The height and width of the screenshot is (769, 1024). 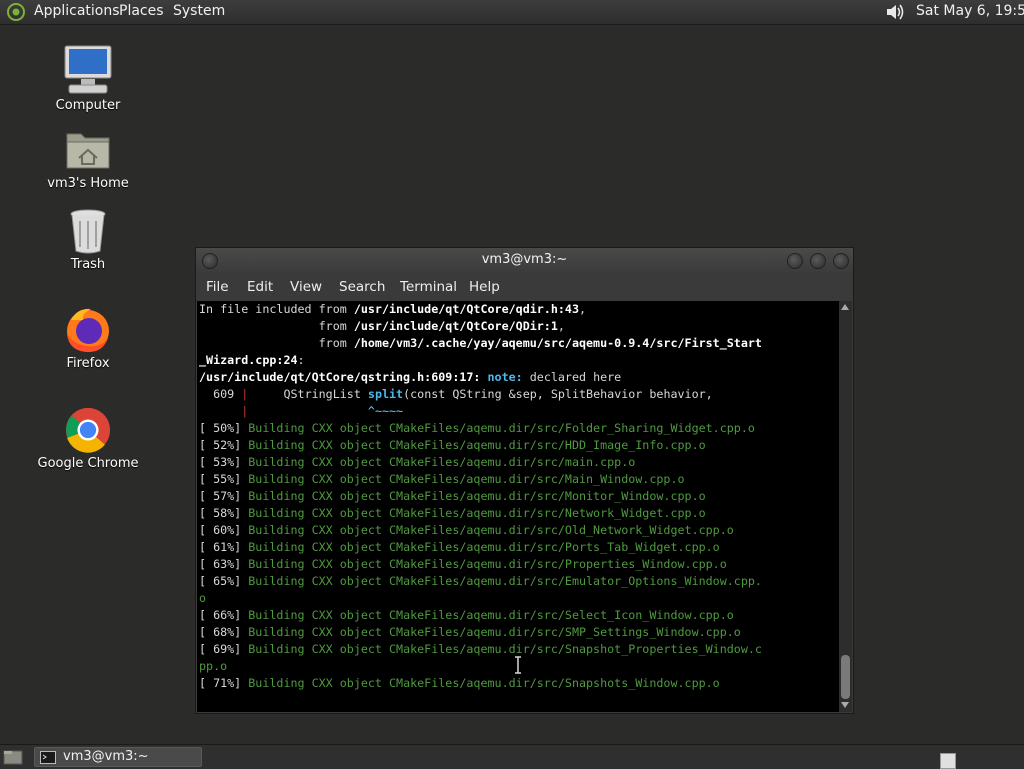 I want to click on desktop-icon-label: Trash, so click(x=88, y=264).